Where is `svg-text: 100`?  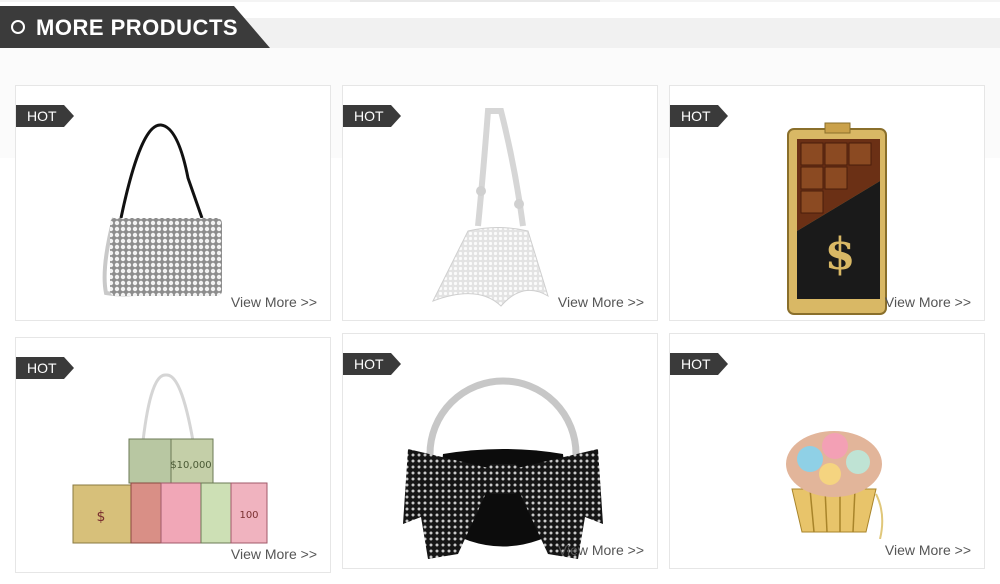 svg-text: 100 is located at coordinates (248, 515).